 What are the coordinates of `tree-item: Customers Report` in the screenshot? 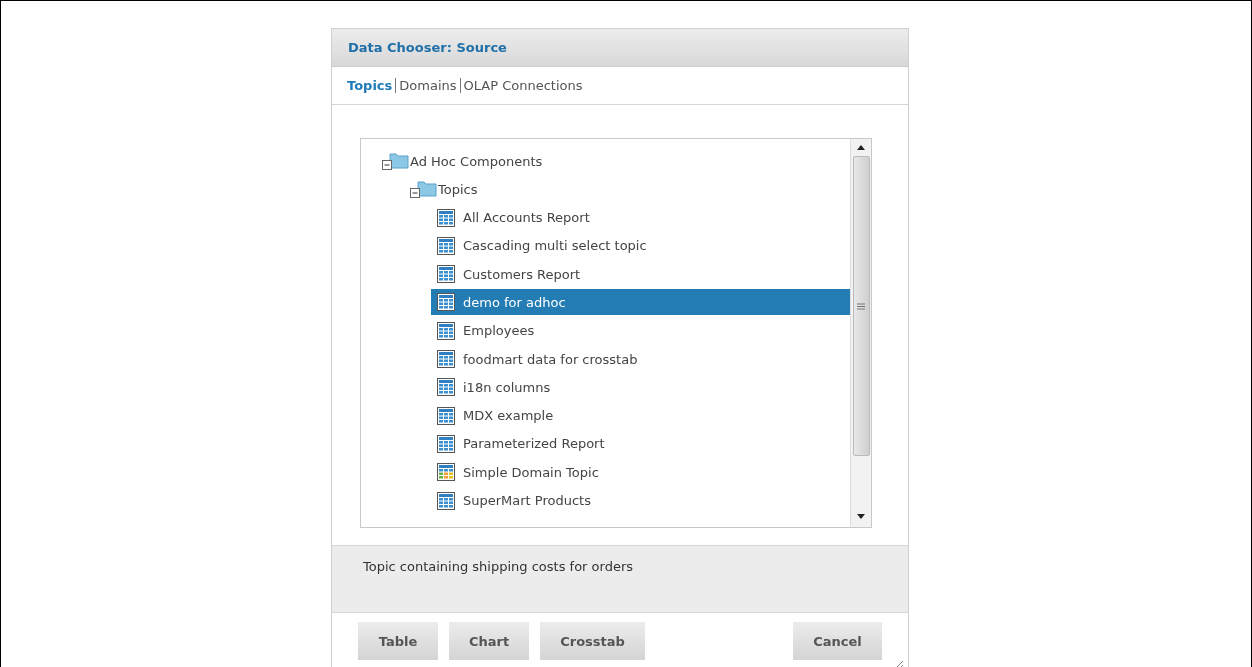 It's located at (640, 274).